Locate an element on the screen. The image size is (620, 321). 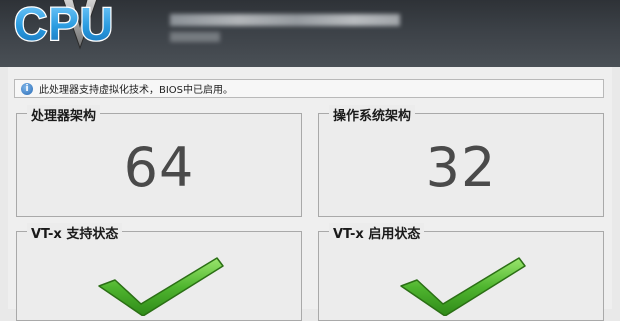
panel-title: 操作系统架构 is located at coordinates (372, 114).